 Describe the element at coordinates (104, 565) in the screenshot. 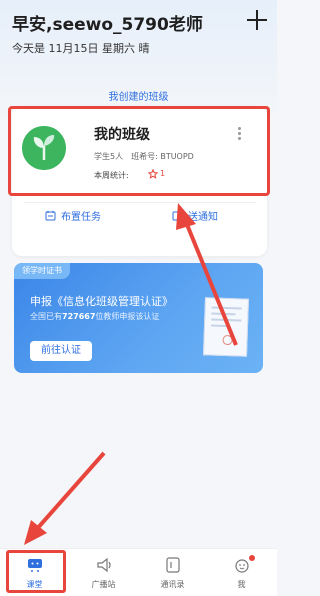

I see `broadcast-icon` at that location.